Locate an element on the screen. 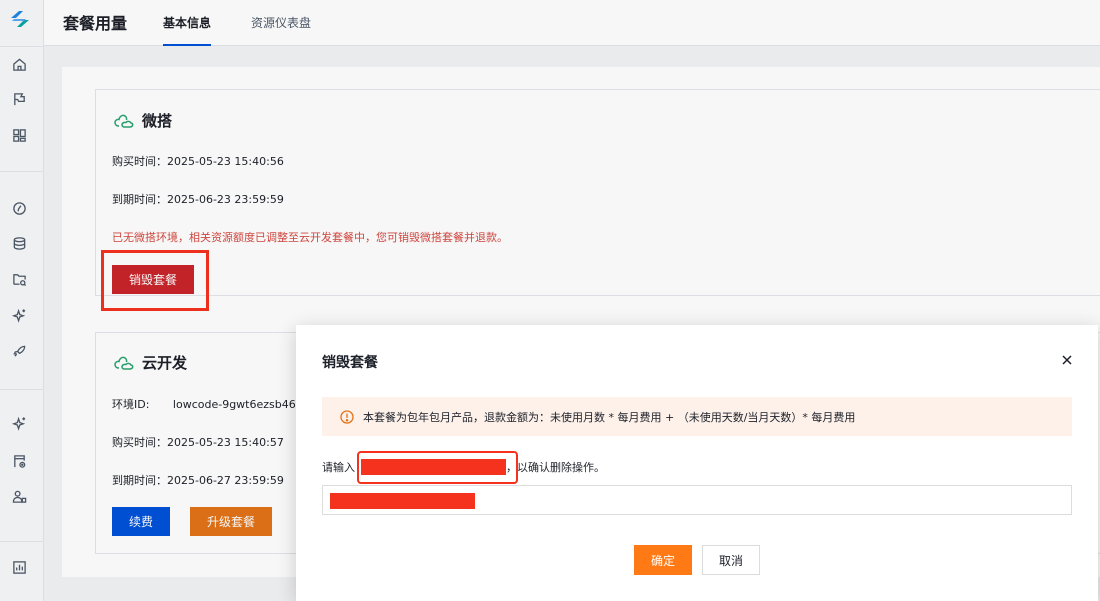  close-icon is located at coordinates (1067, 360).